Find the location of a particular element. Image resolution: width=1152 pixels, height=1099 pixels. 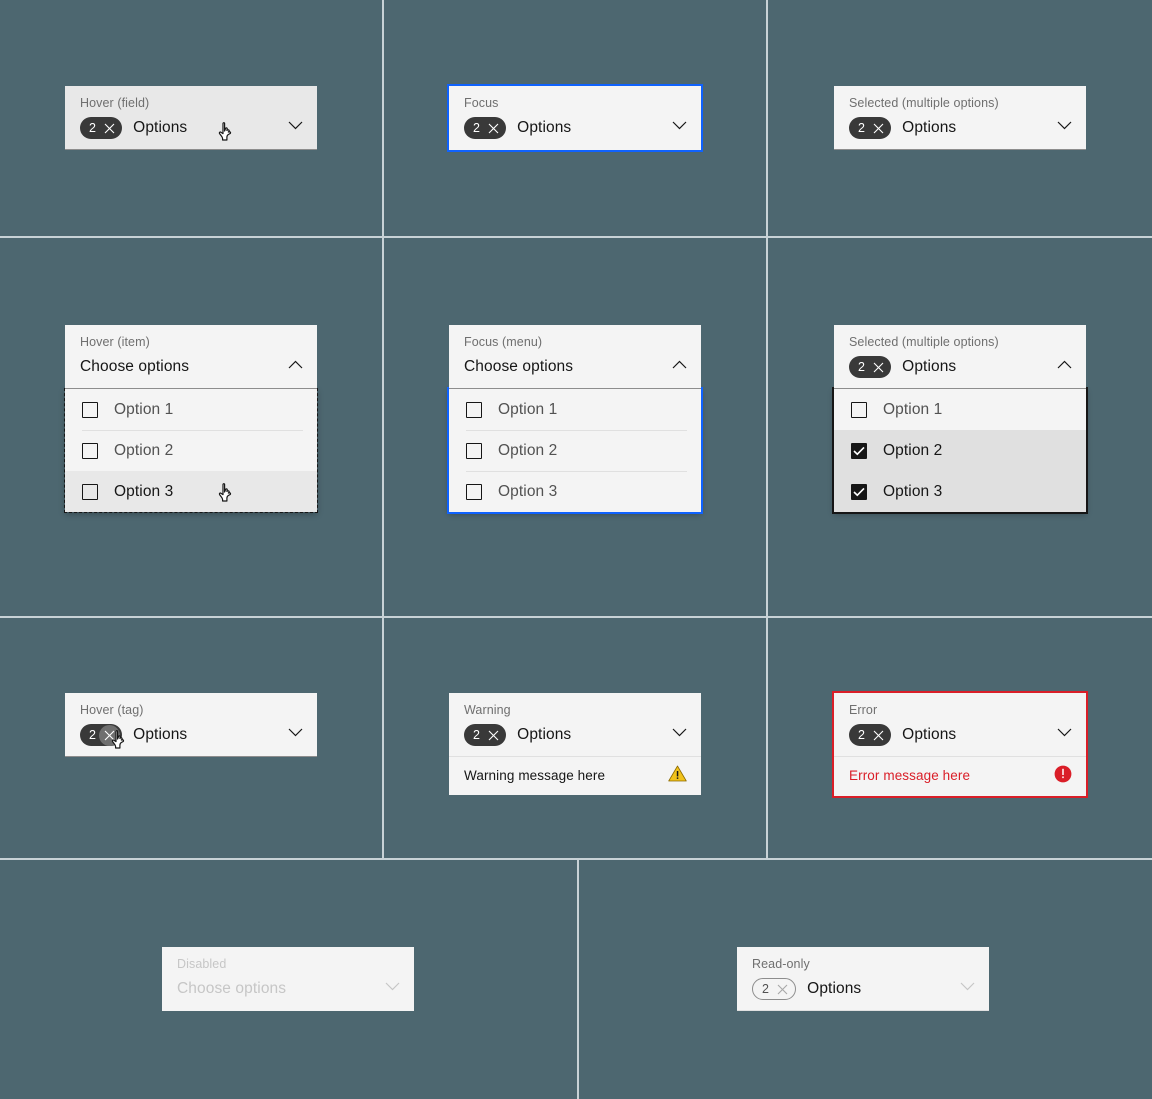

field-label: Disabled is located at coordinates (202, 964).